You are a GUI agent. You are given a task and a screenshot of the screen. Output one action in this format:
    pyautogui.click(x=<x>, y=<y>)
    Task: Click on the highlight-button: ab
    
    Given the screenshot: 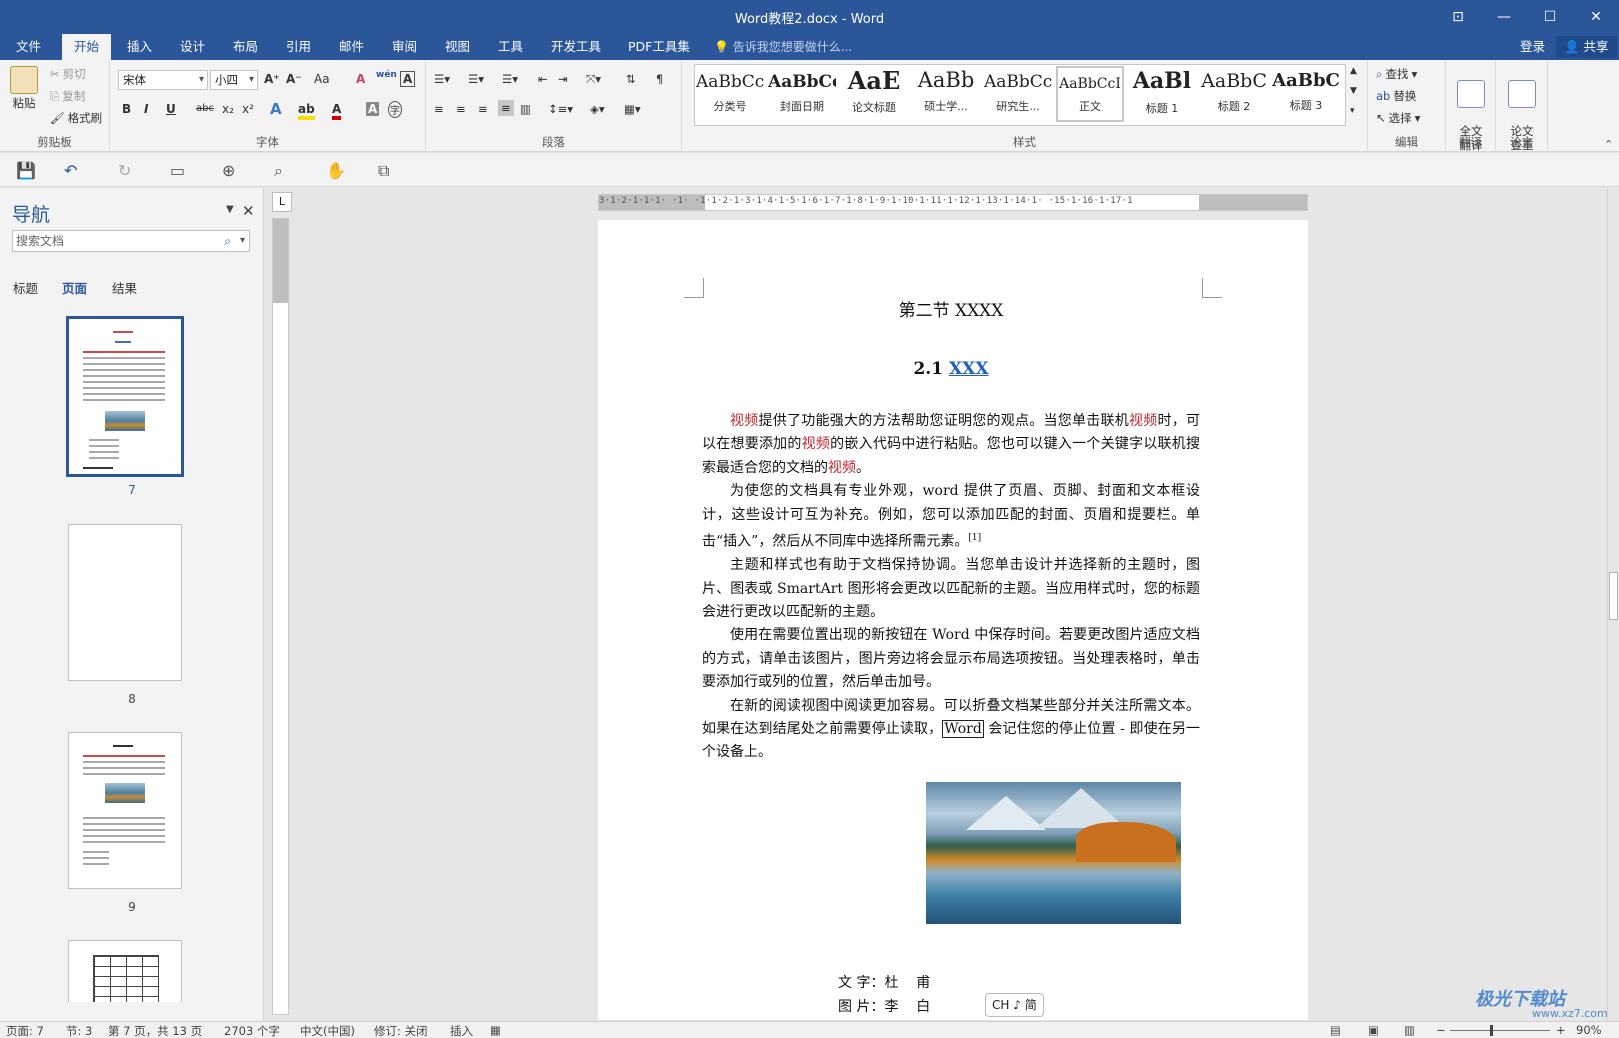 What is the action you would take?
    pyautogui.click(x=306, y=111)
    